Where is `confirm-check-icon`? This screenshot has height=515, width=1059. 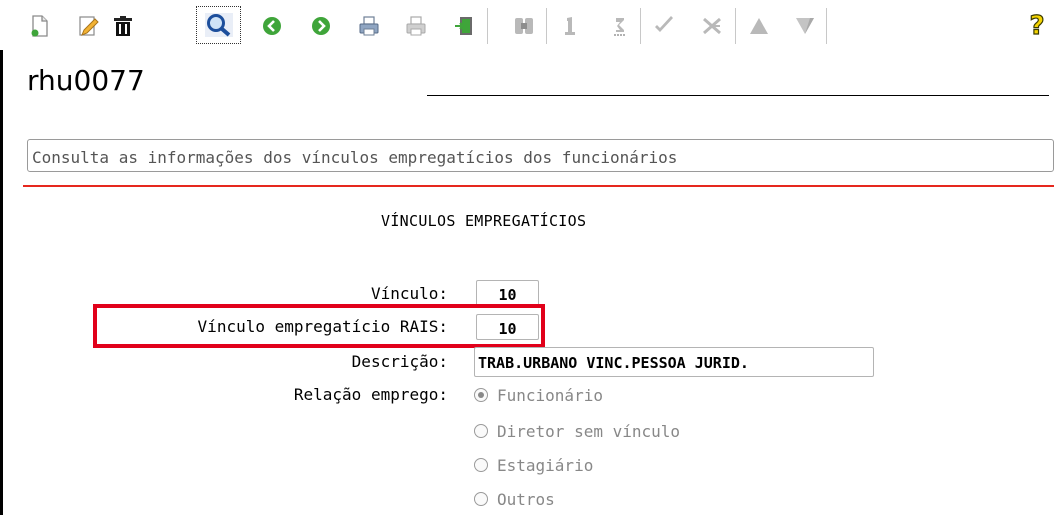
confirm-check-icon is located at coordinates (664, 26).